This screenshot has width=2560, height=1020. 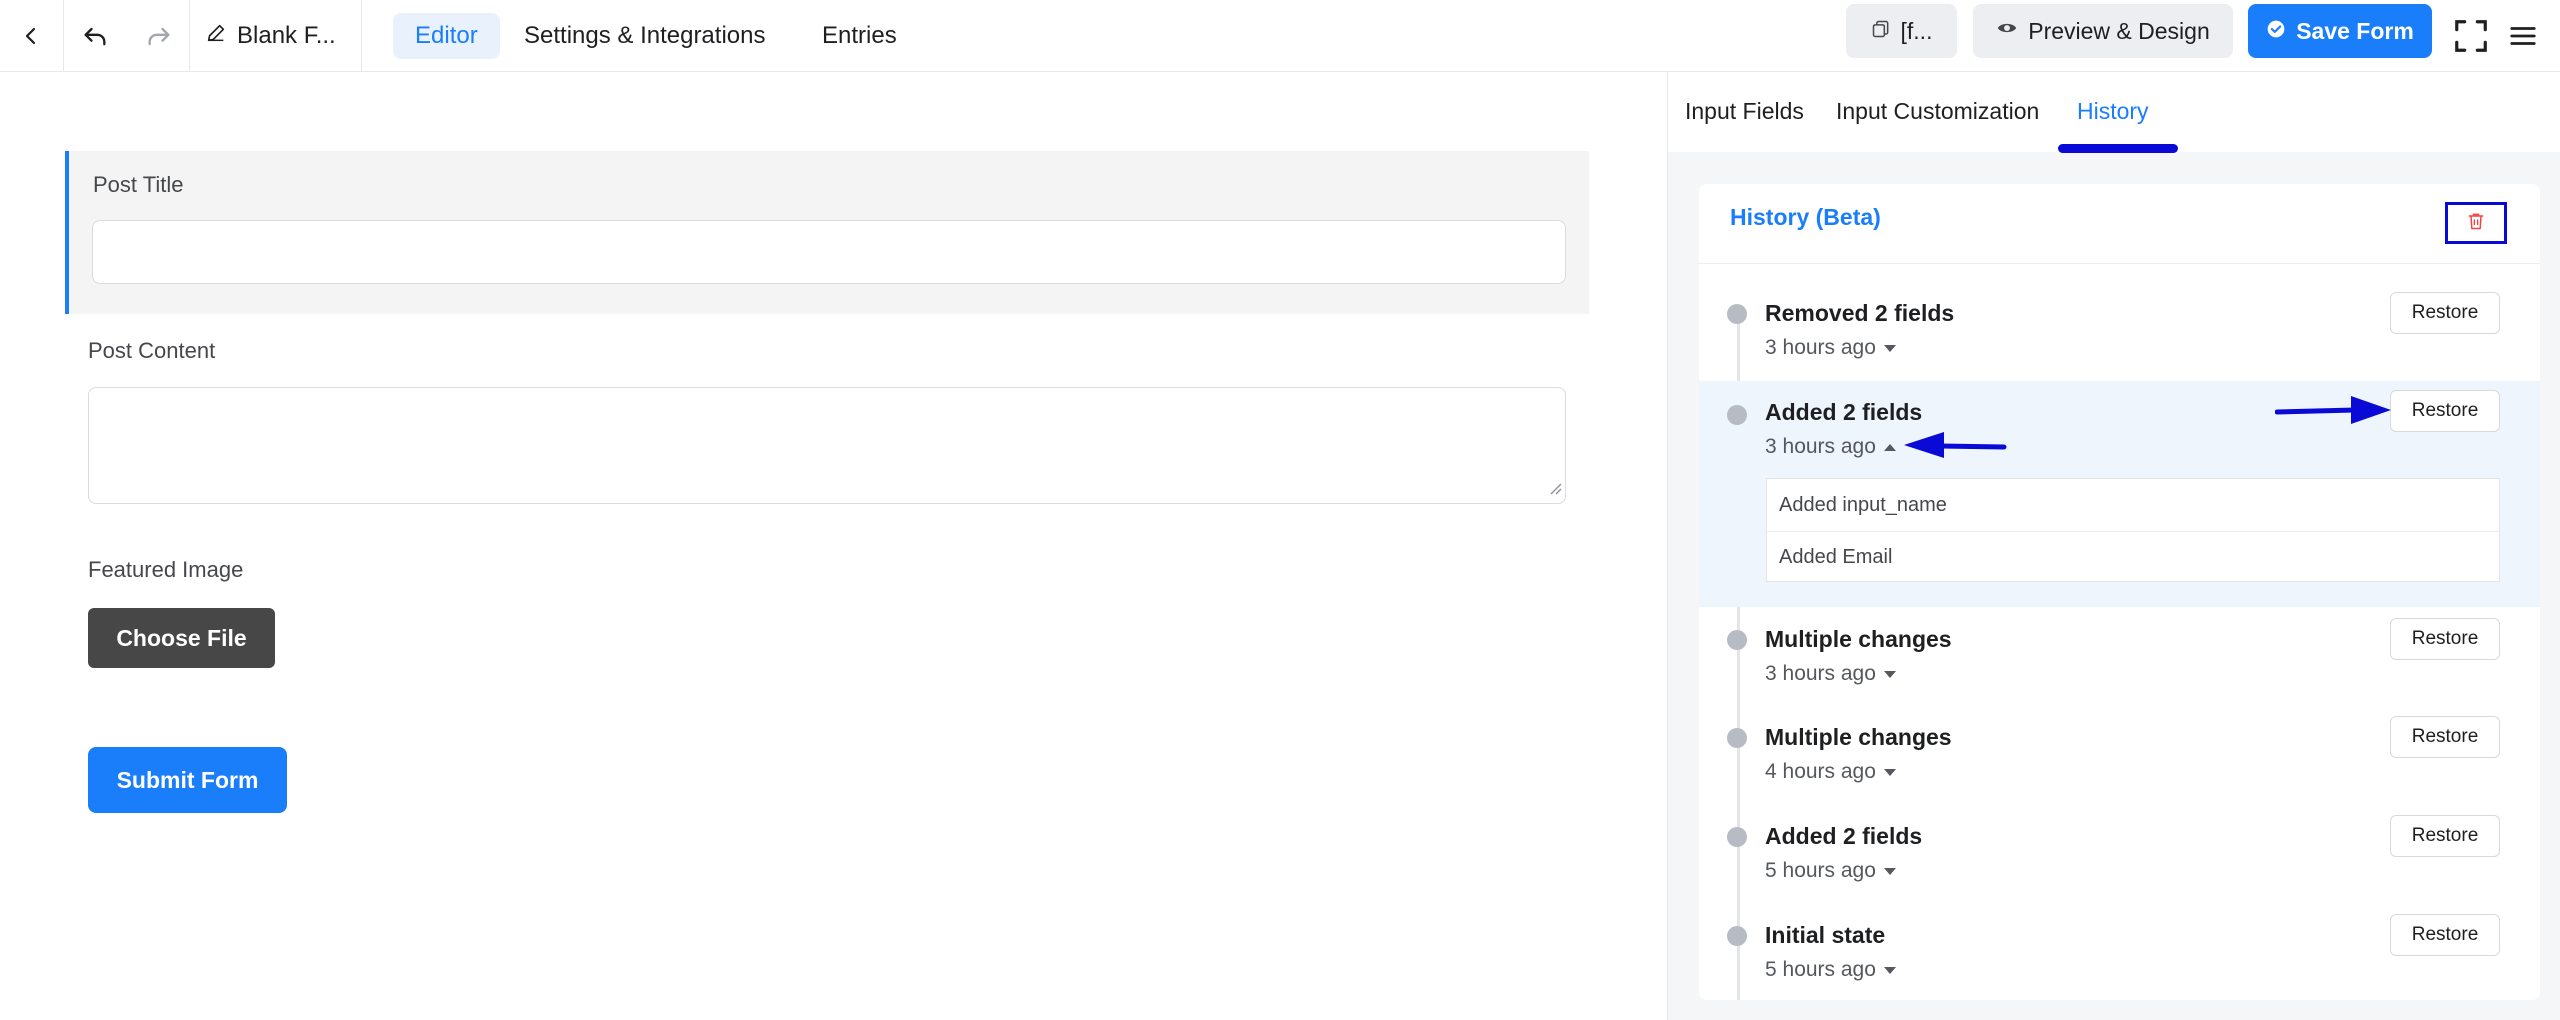 What do you see at coordinates (2471, 36) in the screenshot?
I see `fullscreen-icon` at bounding box center [2471, 36].